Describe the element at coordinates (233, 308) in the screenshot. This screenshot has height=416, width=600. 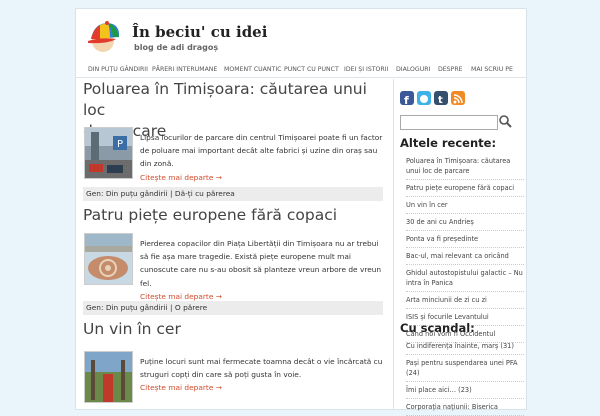
I see `post-categories-bar: Gen: Din puțu gândirii | O părere` at that location.